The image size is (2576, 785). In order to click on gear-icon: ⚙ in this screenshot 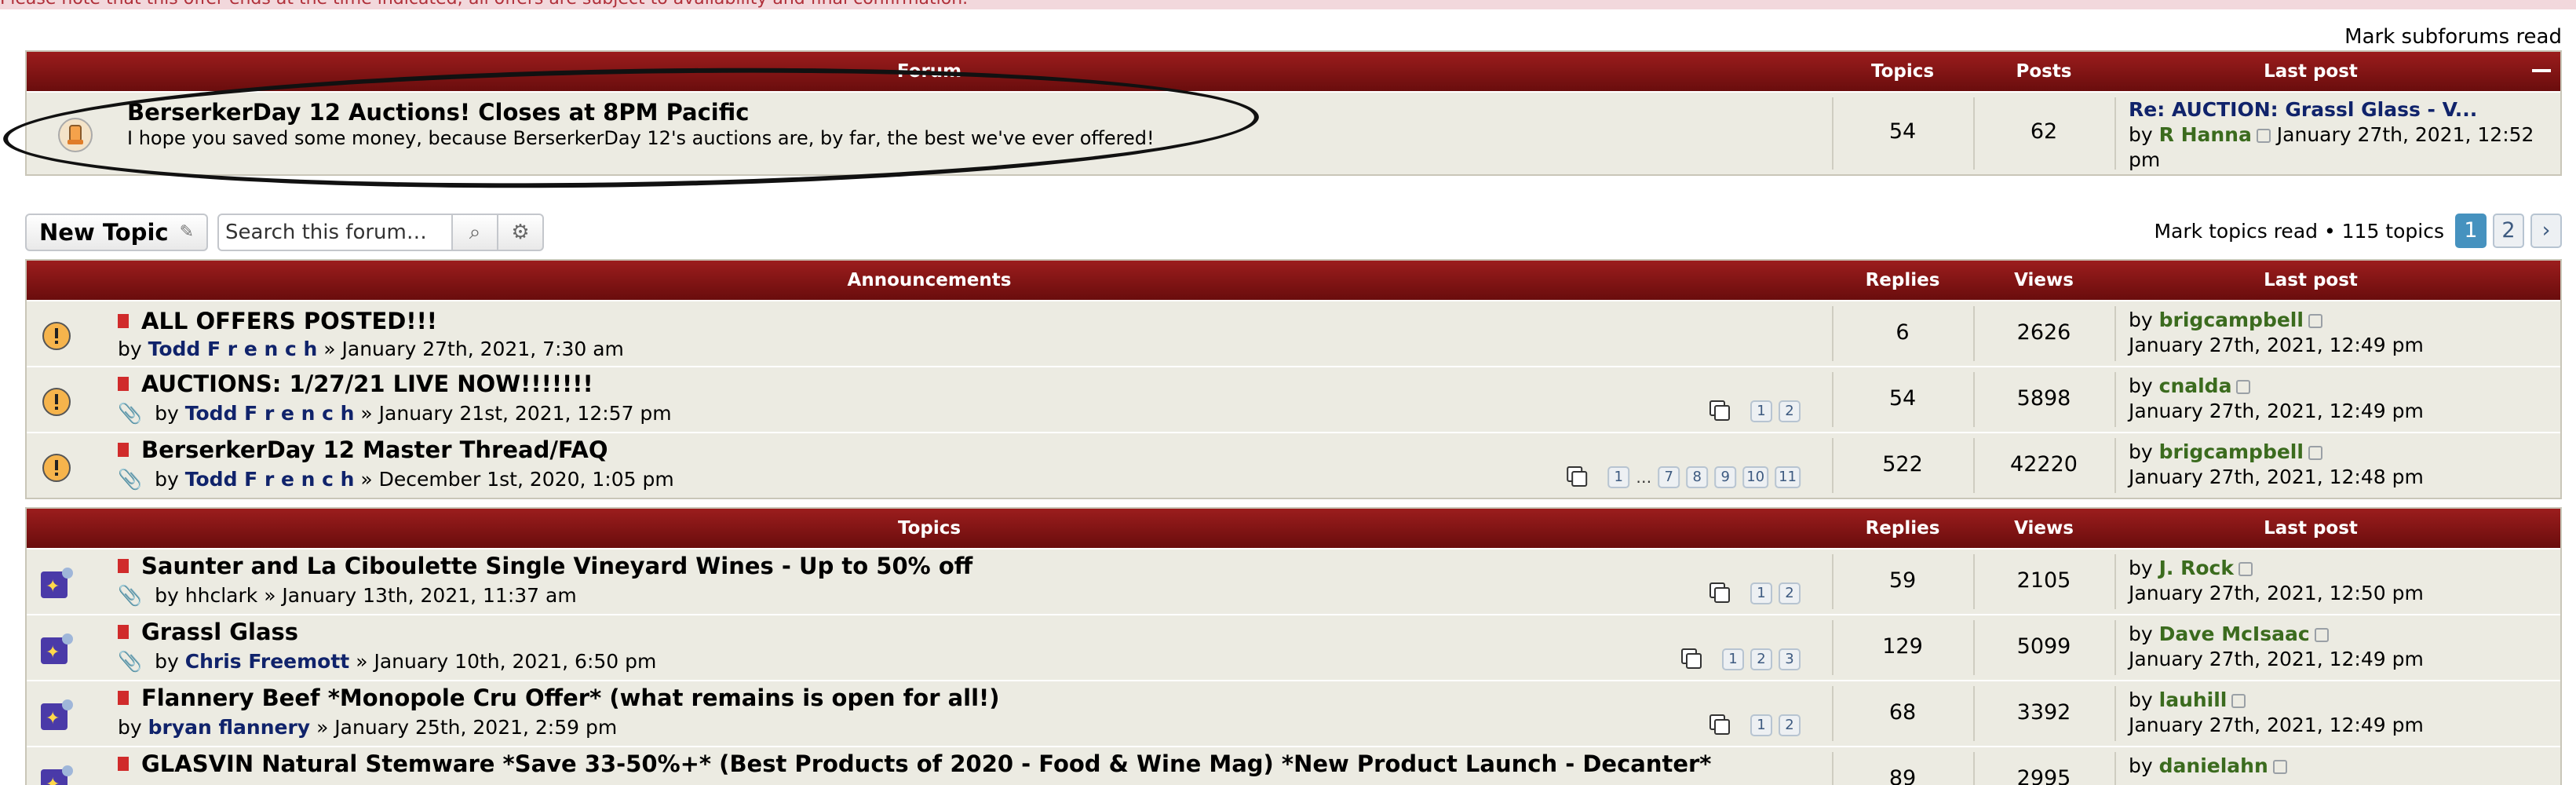, I will do `click(521, 232)`.